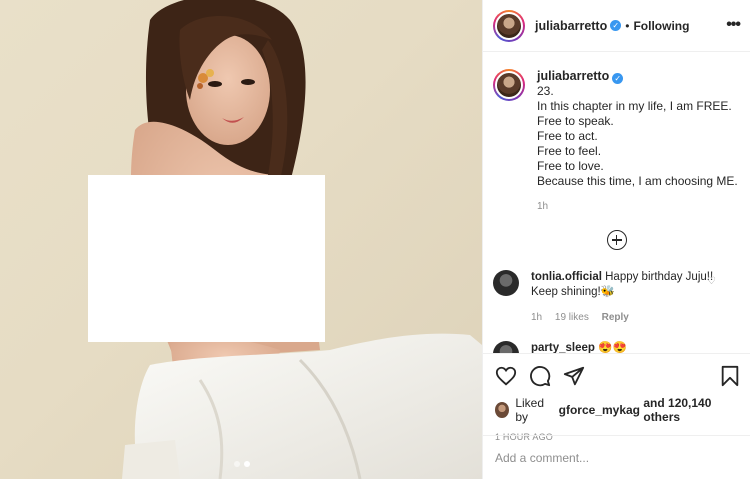 The image size is (750, 479). What do you see at coordinates (612, 347) in the screenshot?
I see `comment-text: 😍😍` at bounding box center [612, 347].